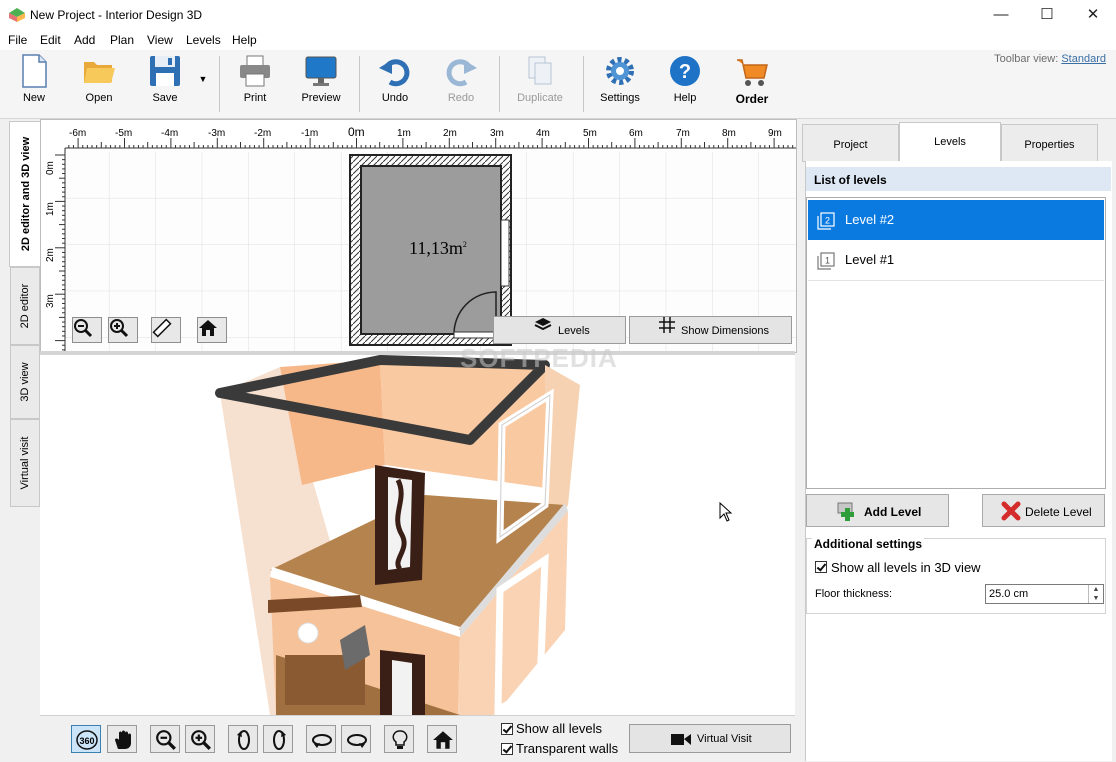 The height and width of the screenshot is (762, 1116). What do you see at coordinates (255, 84) in the screenshot?
I see `print-button: Print` at bounding box center [255, 84].